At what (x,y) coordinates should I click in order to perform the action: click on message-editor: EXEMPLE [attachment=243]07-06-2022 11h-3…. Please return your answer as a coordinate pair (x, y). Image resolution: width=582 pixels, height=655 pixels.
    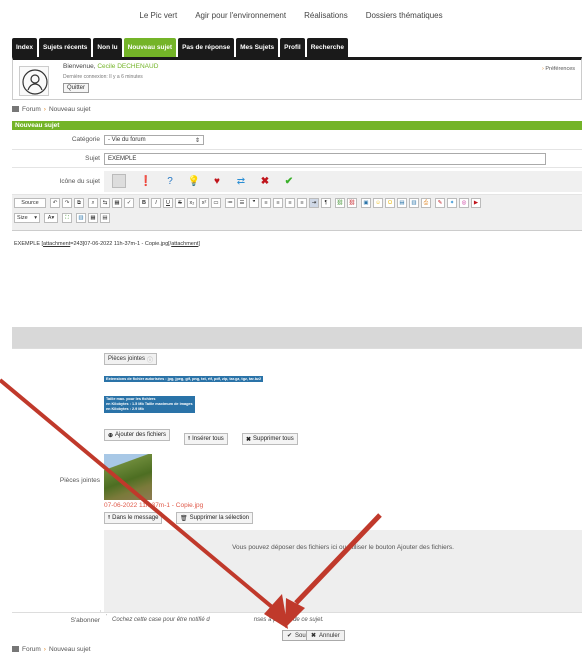
    Looking at the image, I should click on (297, 279).